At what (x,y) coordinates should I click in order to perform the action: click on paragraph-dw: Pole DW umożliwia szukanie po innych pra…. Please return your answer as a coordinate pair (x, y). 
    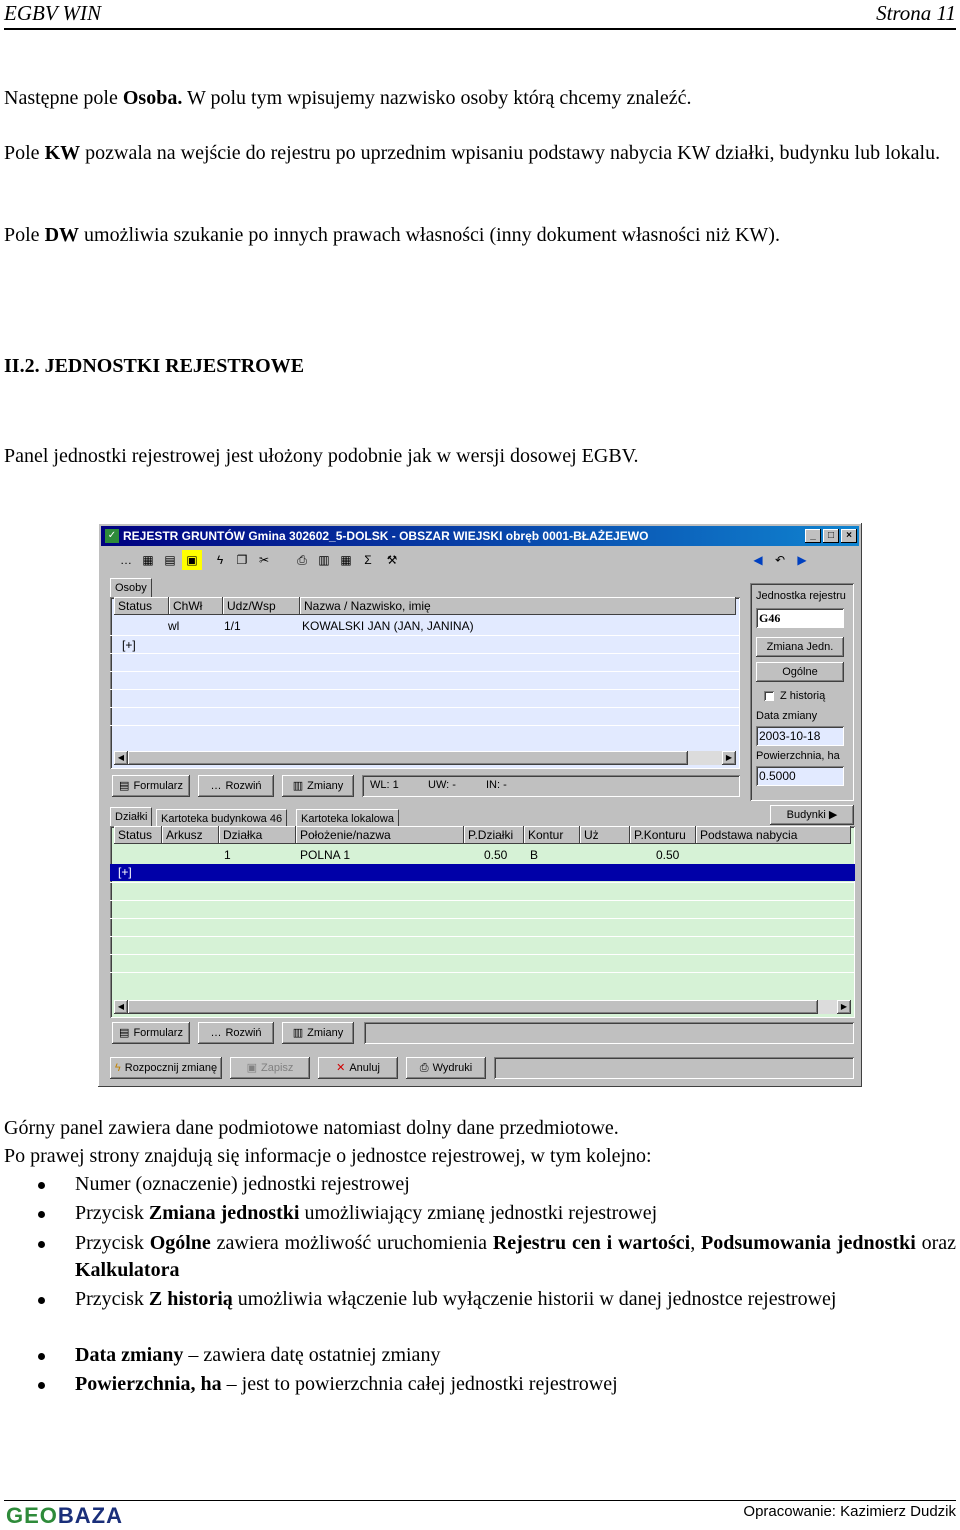
    Looking at the image, I should click on (392, 235).